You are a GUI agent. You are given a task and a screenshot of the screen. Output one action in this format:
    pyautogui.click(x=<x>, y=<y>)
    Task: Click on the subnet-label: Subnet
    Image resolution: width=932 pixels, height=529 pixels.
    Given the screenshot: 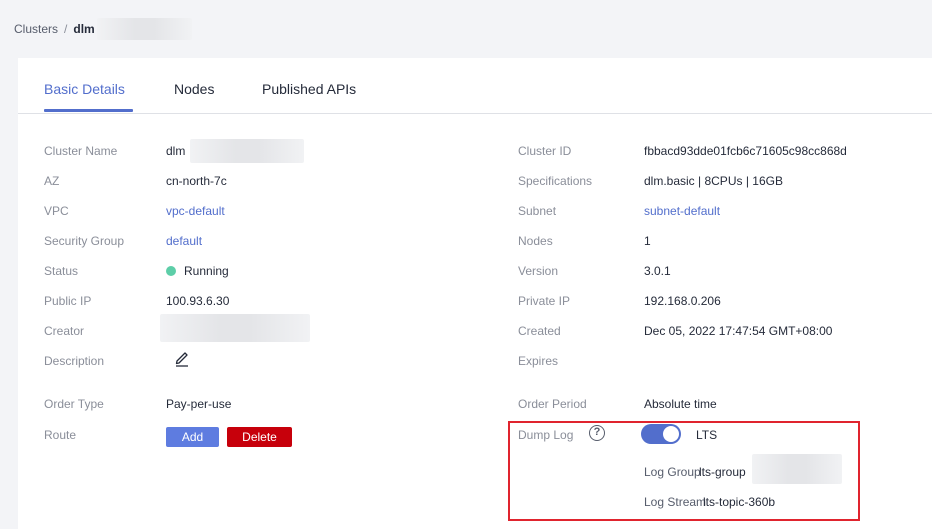 What is the action you would take?
    pyautogui.click(x=537, y=211)
    